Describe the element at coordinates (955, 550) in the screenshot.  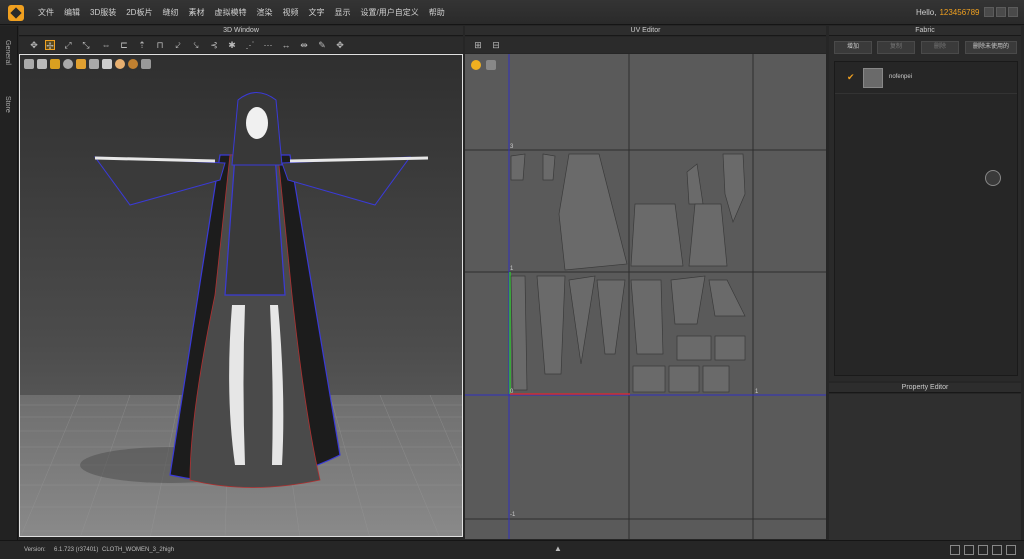
I see `layout-1-icon` at that location.